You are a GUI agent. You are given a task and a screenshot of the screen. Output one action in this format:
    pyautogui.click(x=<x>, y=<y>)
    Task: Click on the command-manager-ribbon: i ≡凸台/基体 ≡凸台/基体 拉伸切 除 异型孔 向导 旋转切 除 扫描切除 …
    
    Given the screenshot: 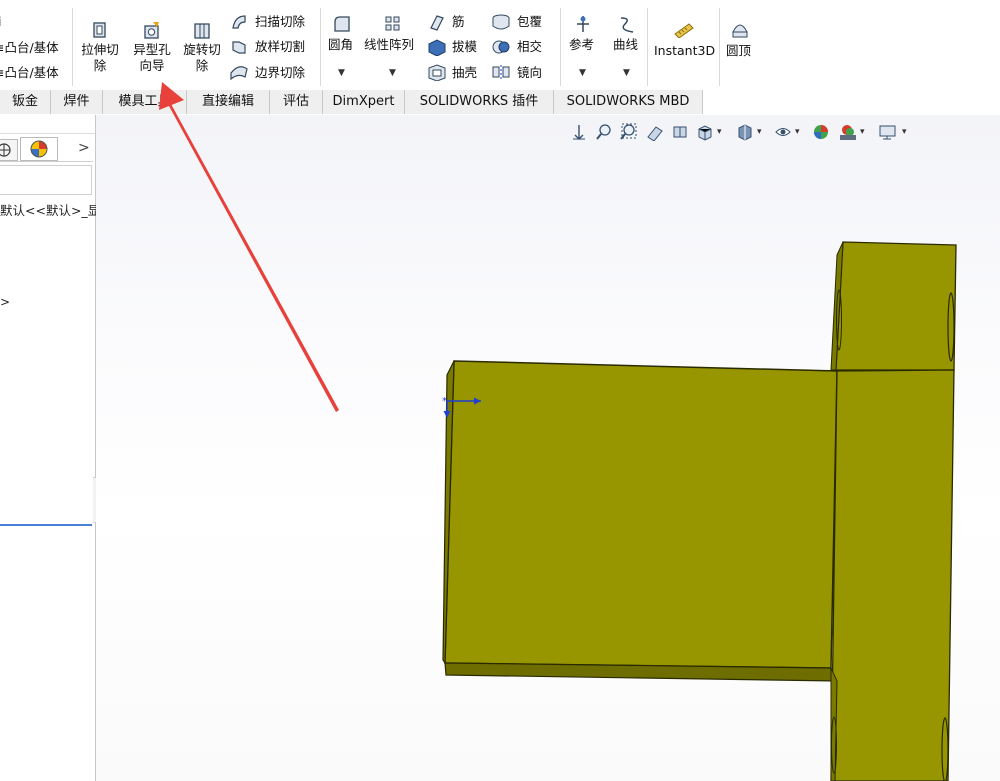 What is the action you would take?
    pyautogui.click(x=500, y=45)
    